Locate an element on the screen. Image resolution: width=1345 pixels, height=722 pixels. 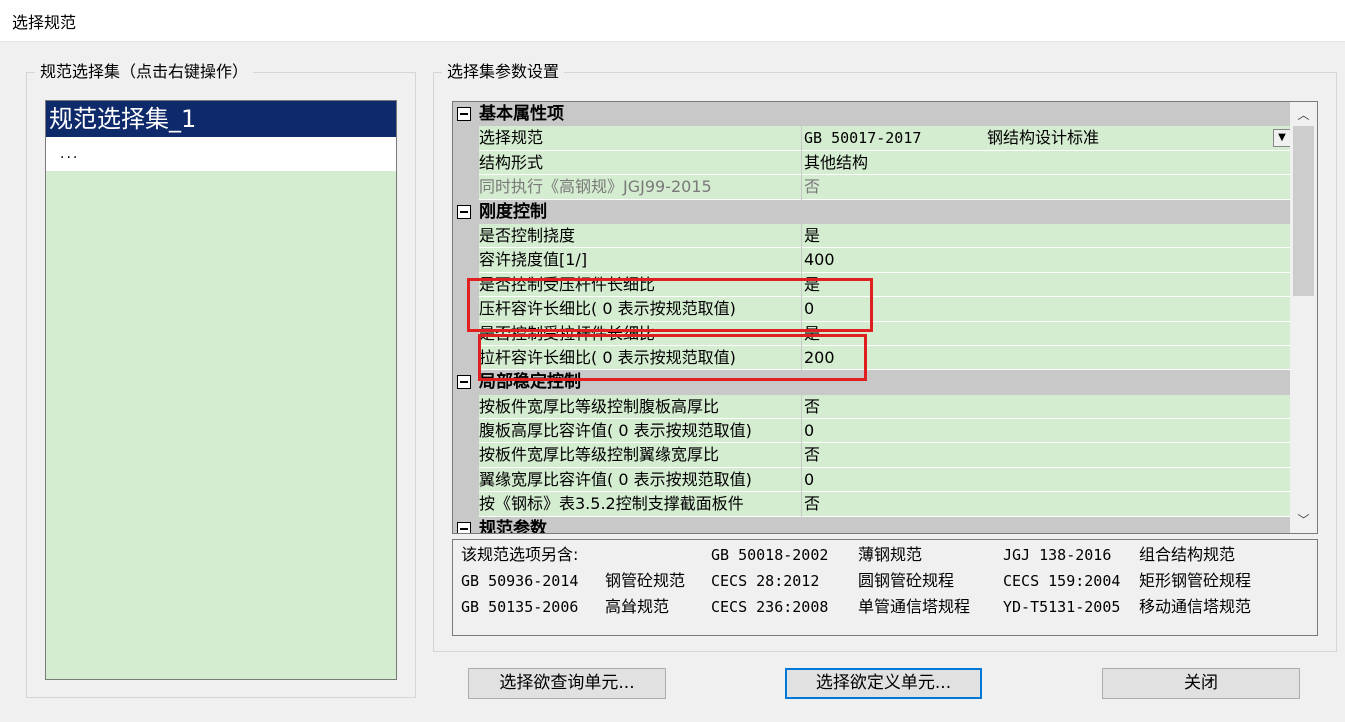
property-row: 同时执行《高钢规》JGJ99-2015 否 is located at coordinates (872, 187).